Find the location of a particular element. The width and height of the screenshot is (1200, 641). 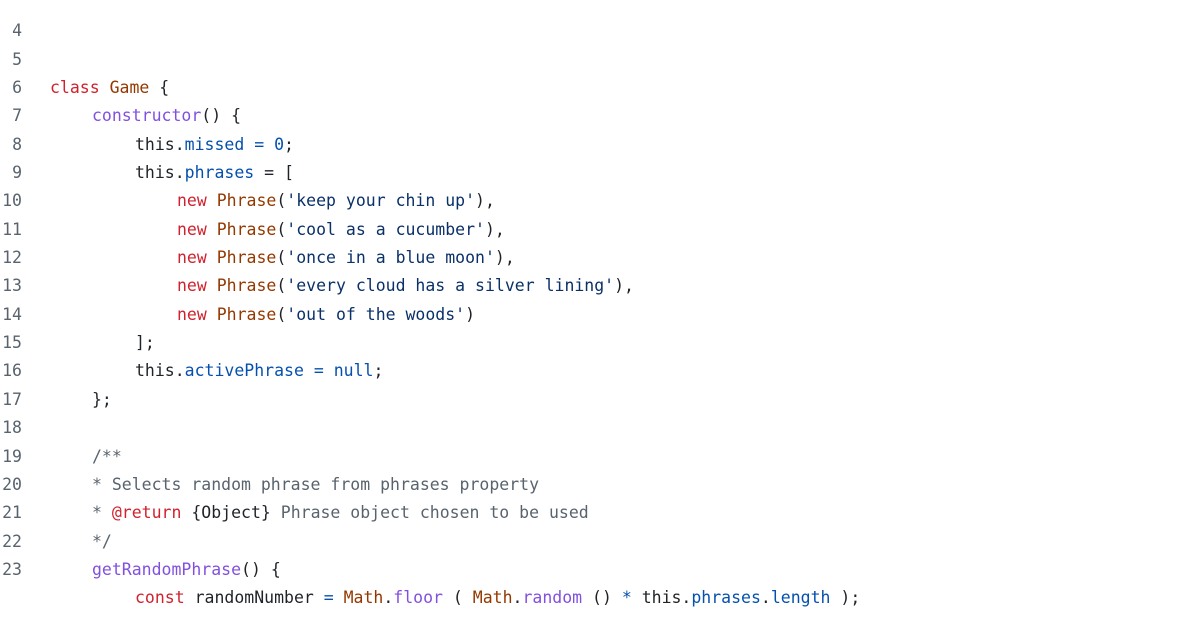

code-line: 7 this.missed = 0; is located at coordinates (600, 113).